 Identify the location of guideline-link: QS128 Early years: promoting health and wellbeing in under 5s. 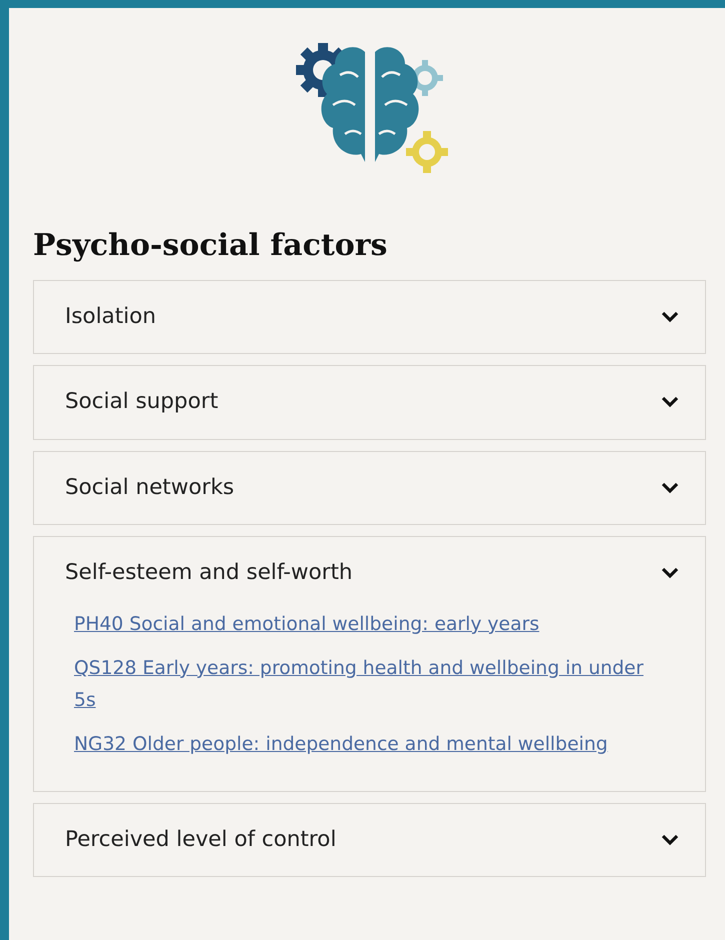
(359, 684).